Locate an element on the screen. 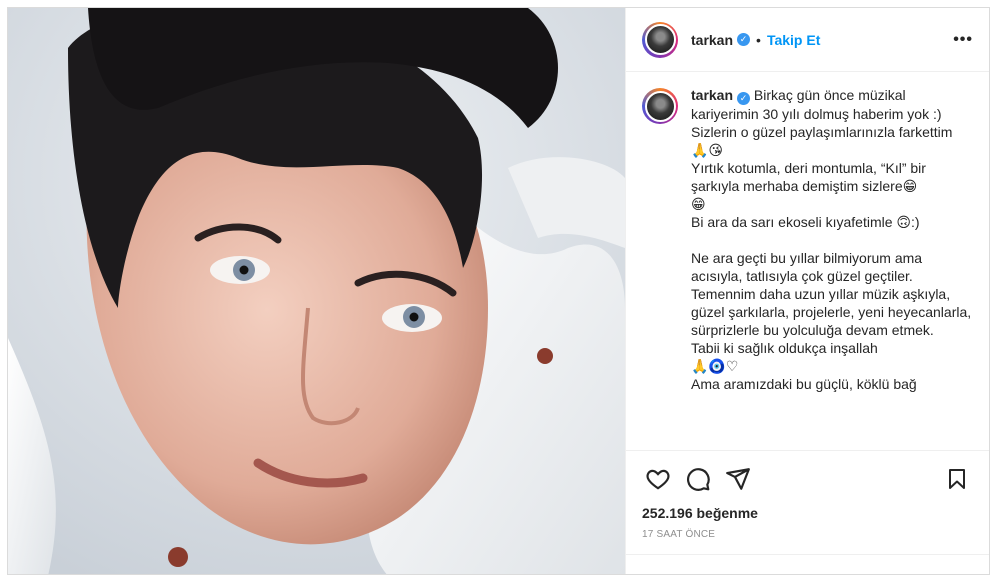  caption-avatar is located at coordinates (660, 106).